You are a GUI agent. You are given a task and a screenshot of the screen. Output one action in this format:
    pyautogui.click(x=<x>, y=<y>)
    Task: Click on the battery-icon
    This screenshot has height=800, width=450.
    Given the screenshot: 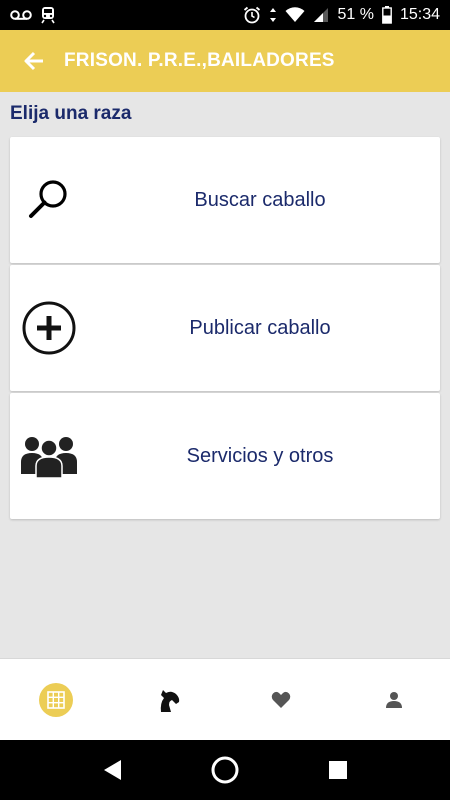 What is the action you would take?
    pyautogui.click(x=387, y=15)
    